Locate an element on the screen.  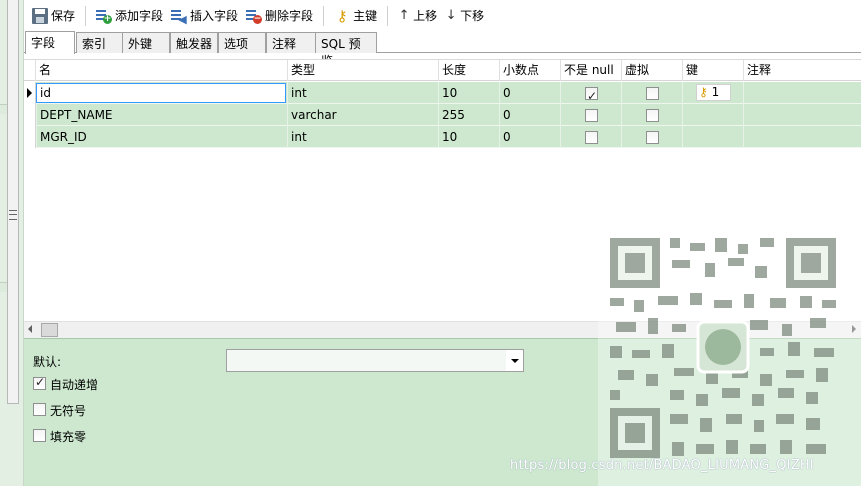
move-up-label: 上移 is located at coordinates (425, 16).